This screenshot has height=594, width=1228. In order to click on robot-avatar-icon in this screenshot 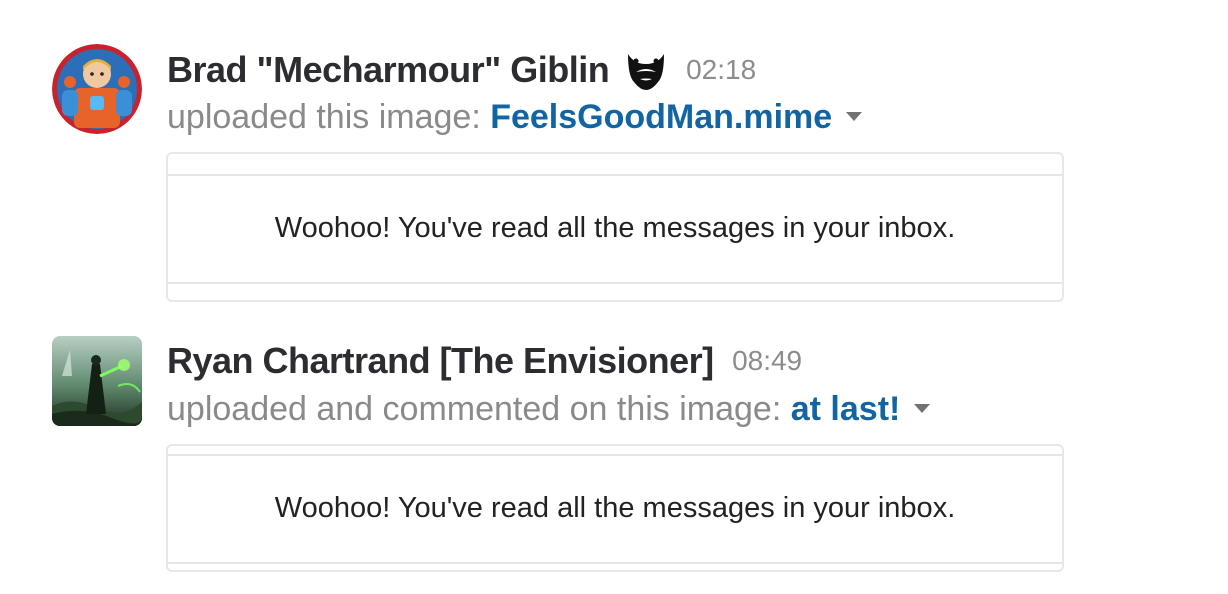, I will do `click(97, 89)`.